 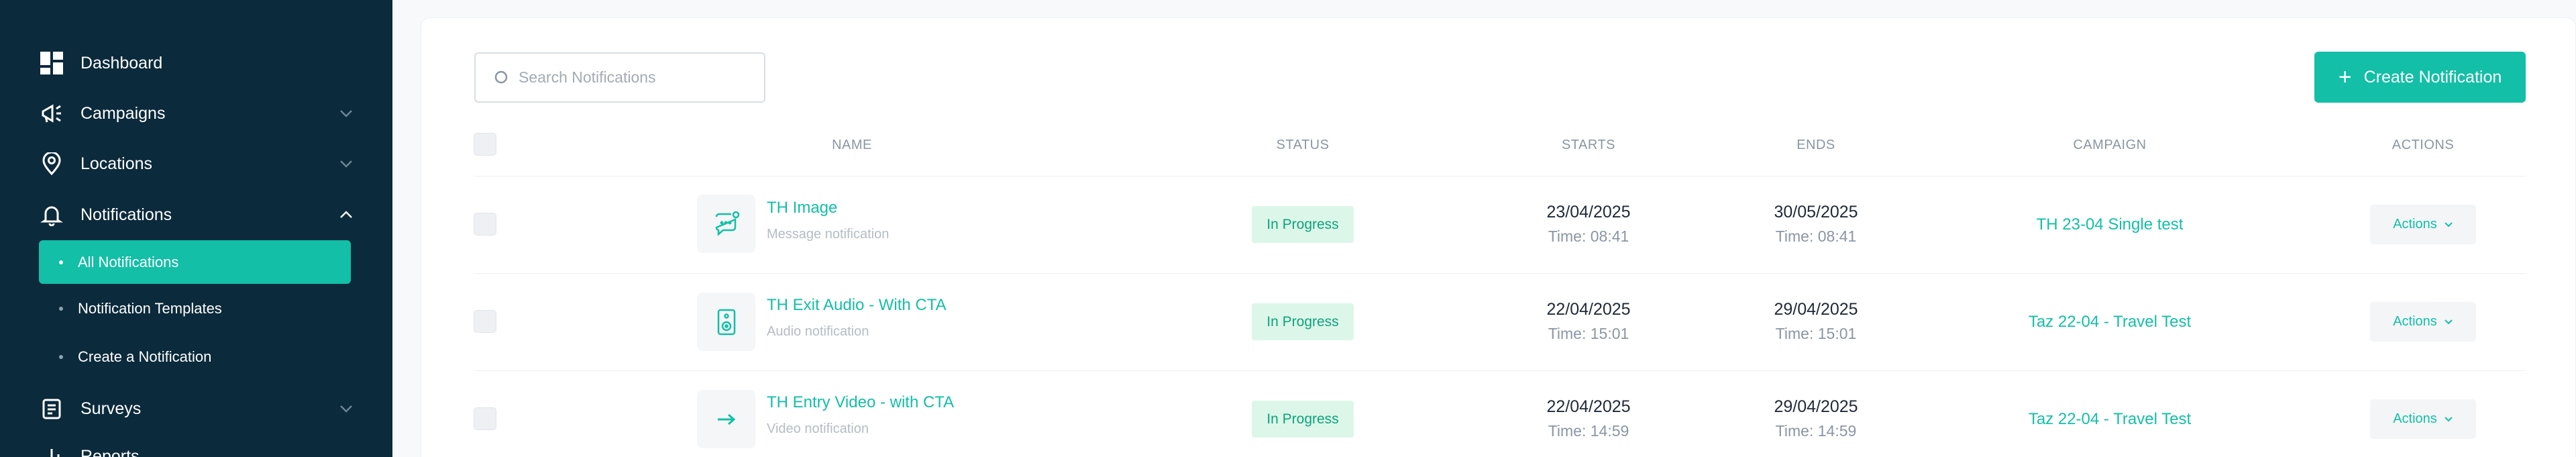 What do you see at coordinates (726, 419) in the screenshot?
I see `arrow-right-icon` at bounding box center [726, 419].